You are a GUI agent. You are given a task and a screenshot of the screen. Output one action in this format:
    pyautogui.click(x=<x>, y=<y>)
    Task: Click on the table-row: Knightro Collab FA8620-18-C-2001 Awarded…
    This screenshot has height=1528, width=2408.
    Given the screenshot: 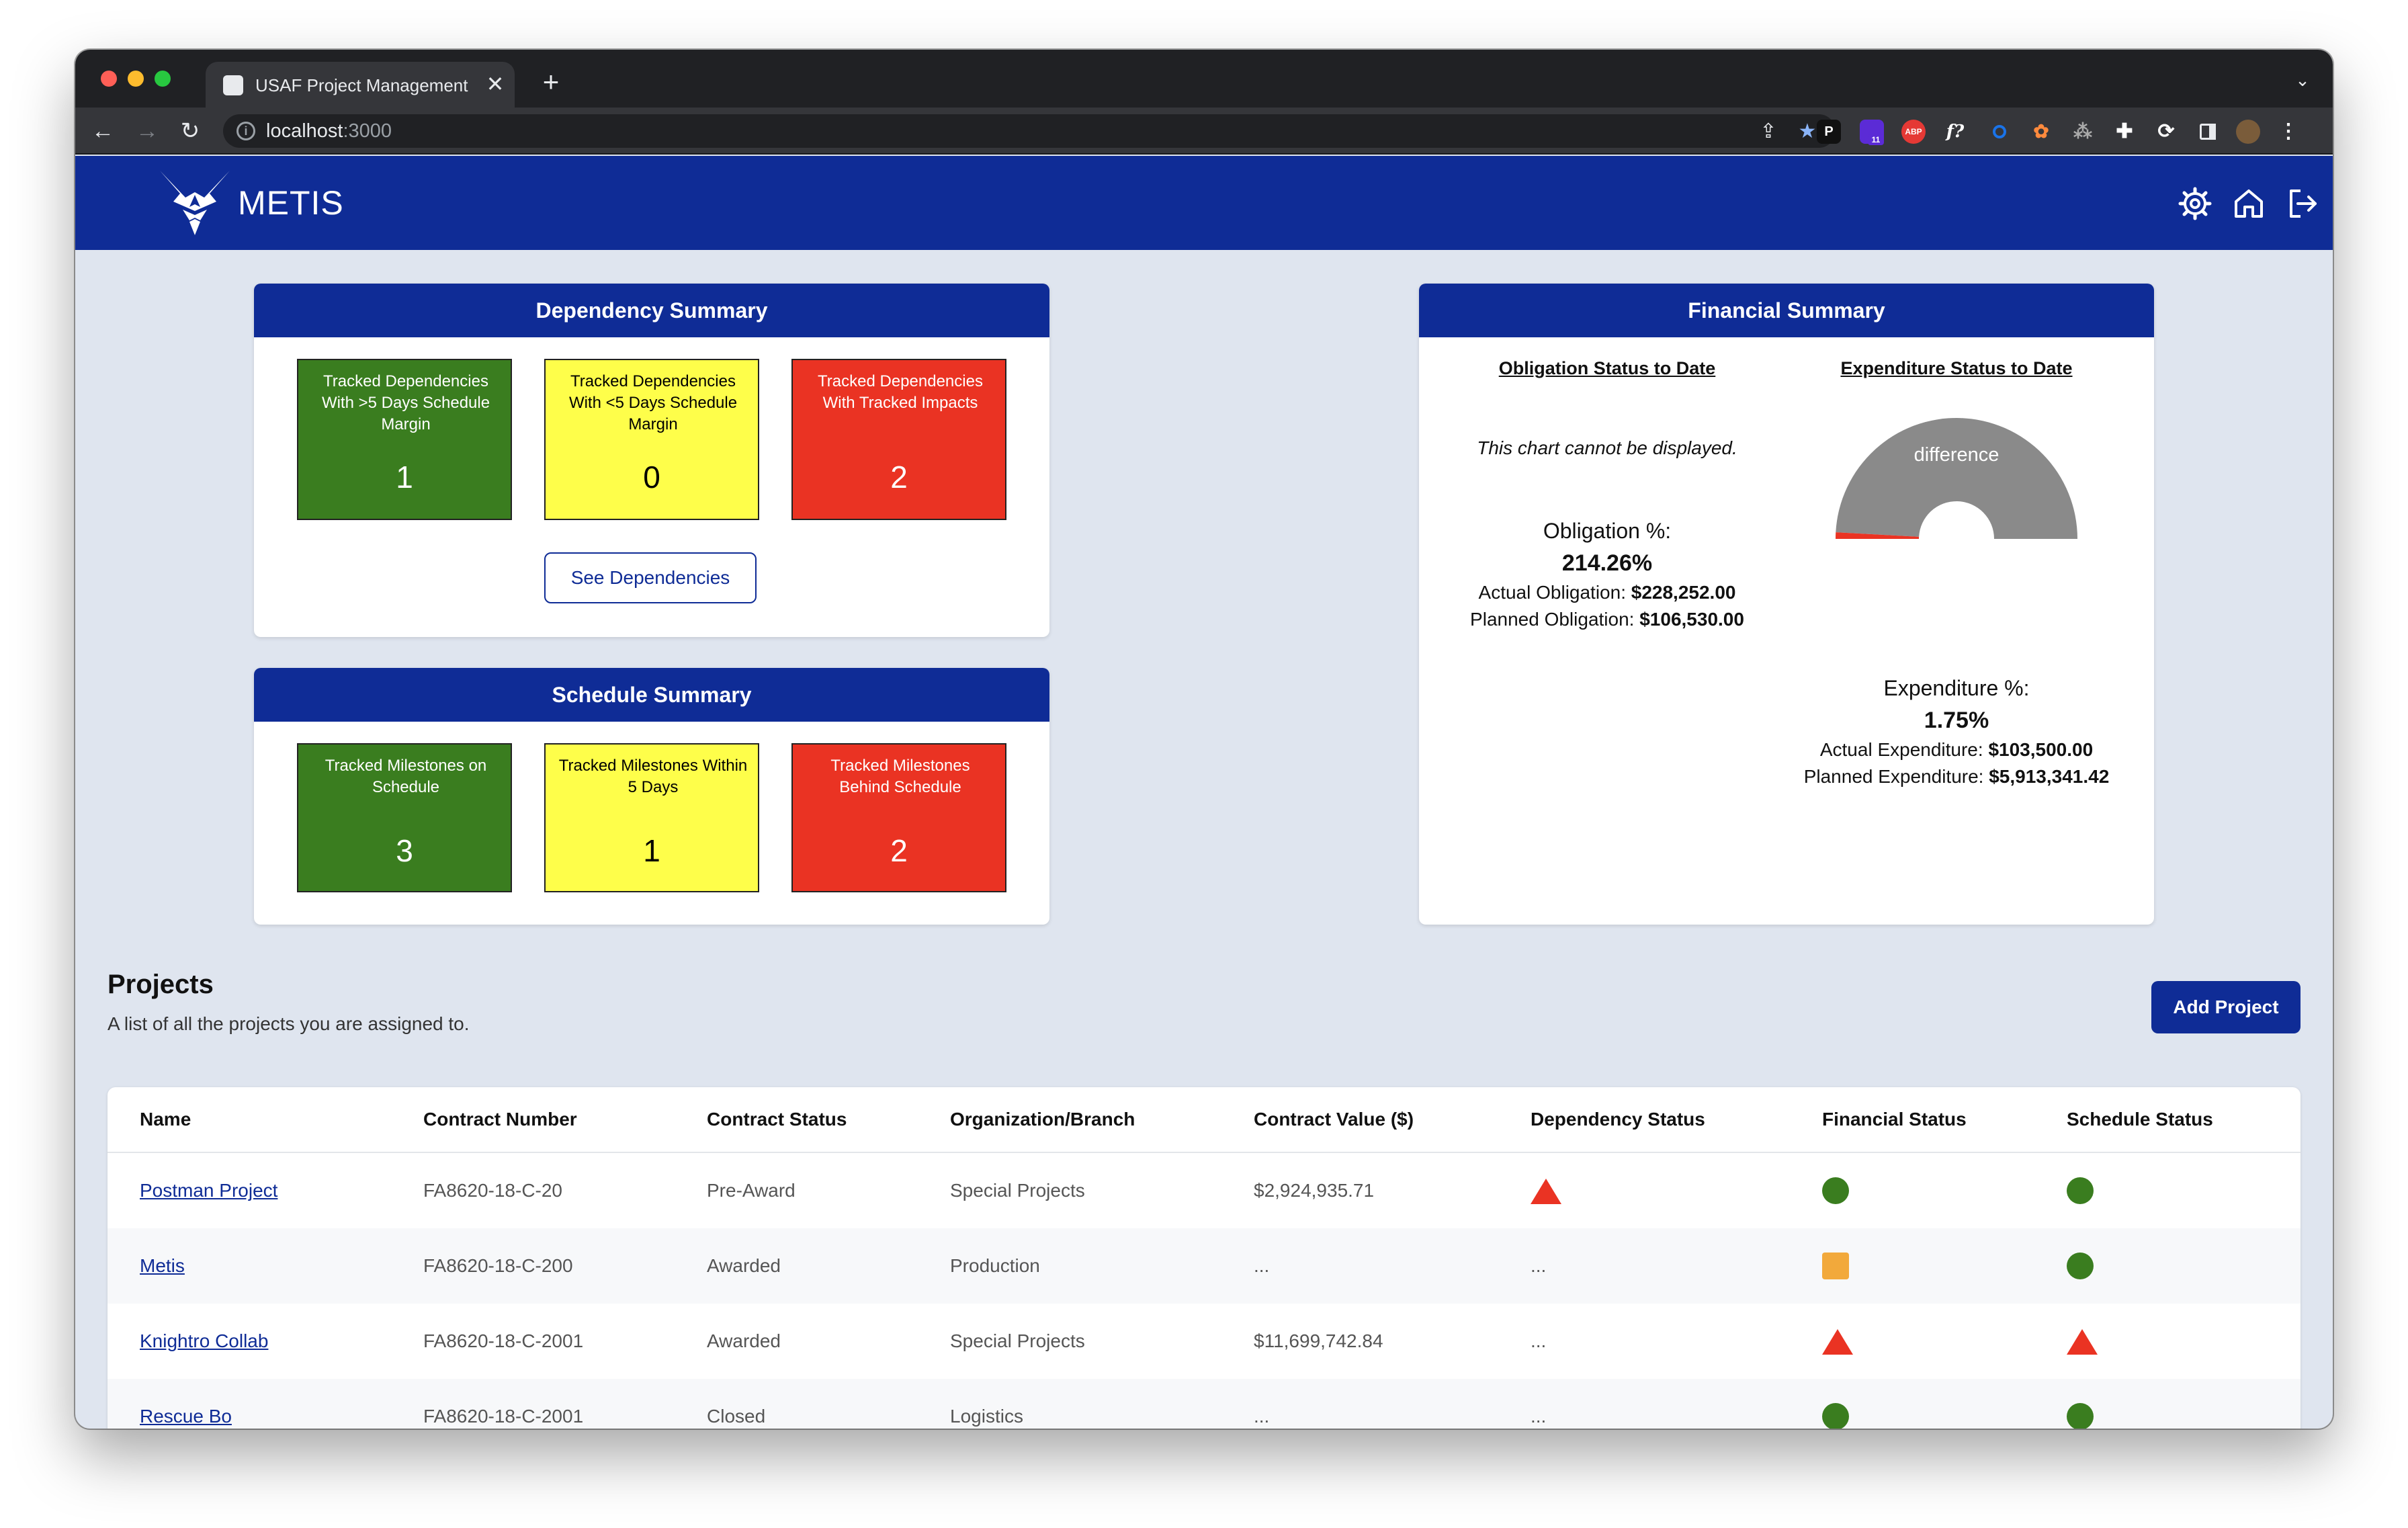 What is the action you would take?
    pyautogui.click(x=1204, y=1342)
    